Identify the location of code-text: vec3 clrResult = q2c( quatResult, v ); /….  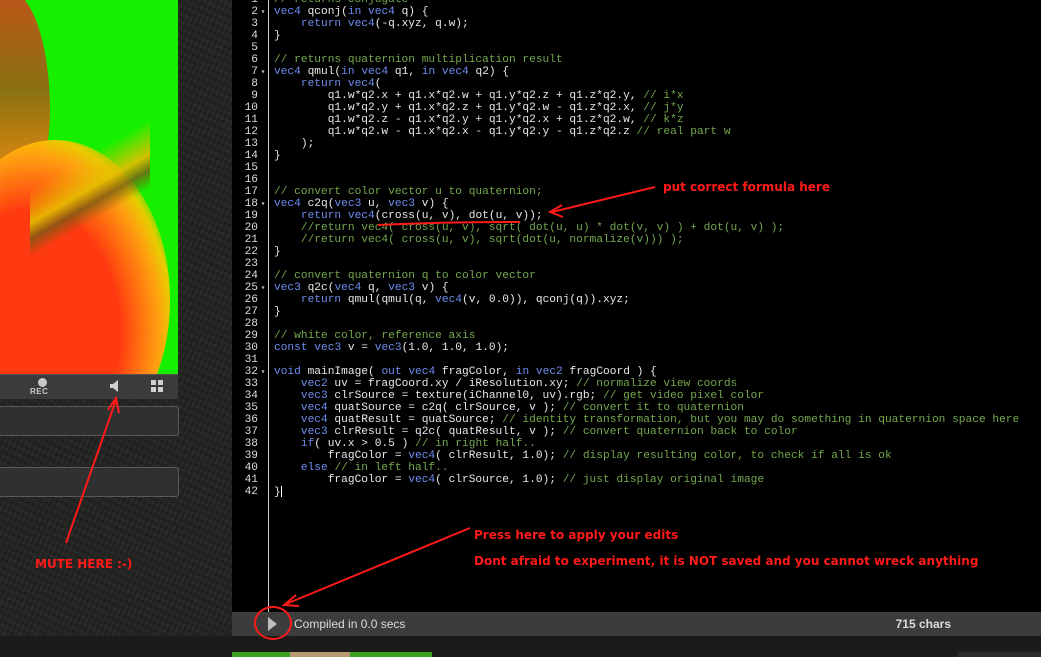
(533, 432).